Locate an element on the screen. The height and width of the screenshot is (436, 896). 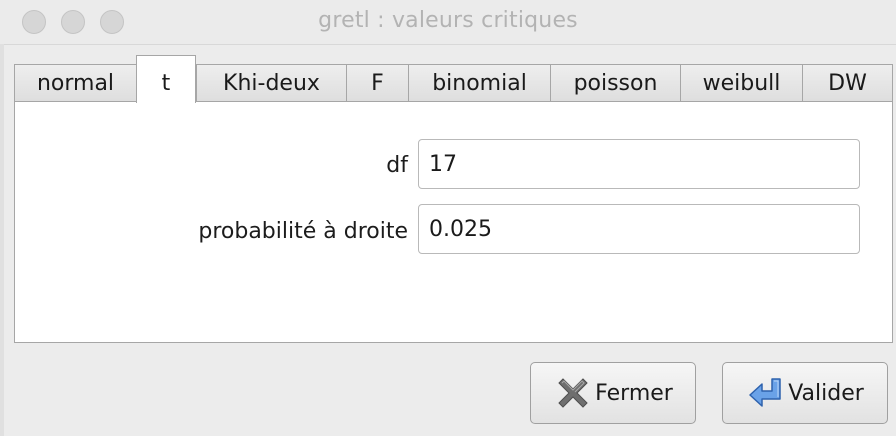
enter-arrow-icon is located at coordinates (766, 393).